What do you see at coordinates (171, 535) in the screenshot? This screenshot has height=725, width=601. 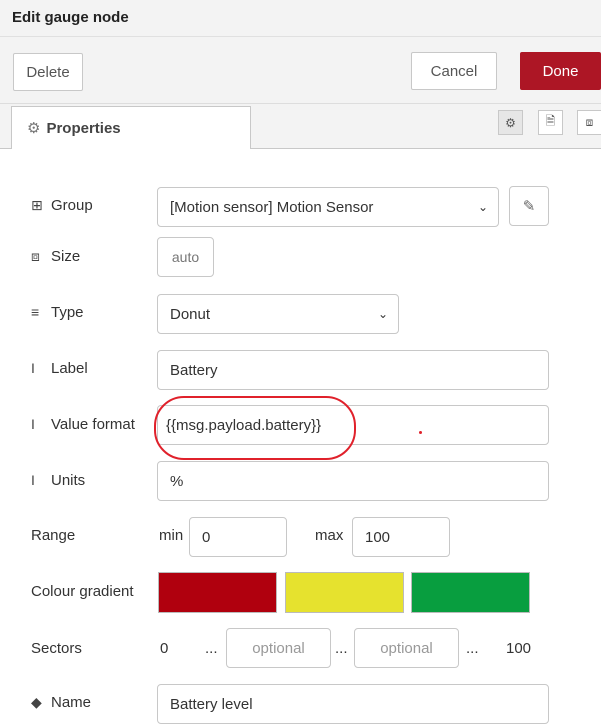 I see `range-min-label: min` at bounding box center [171, 535].